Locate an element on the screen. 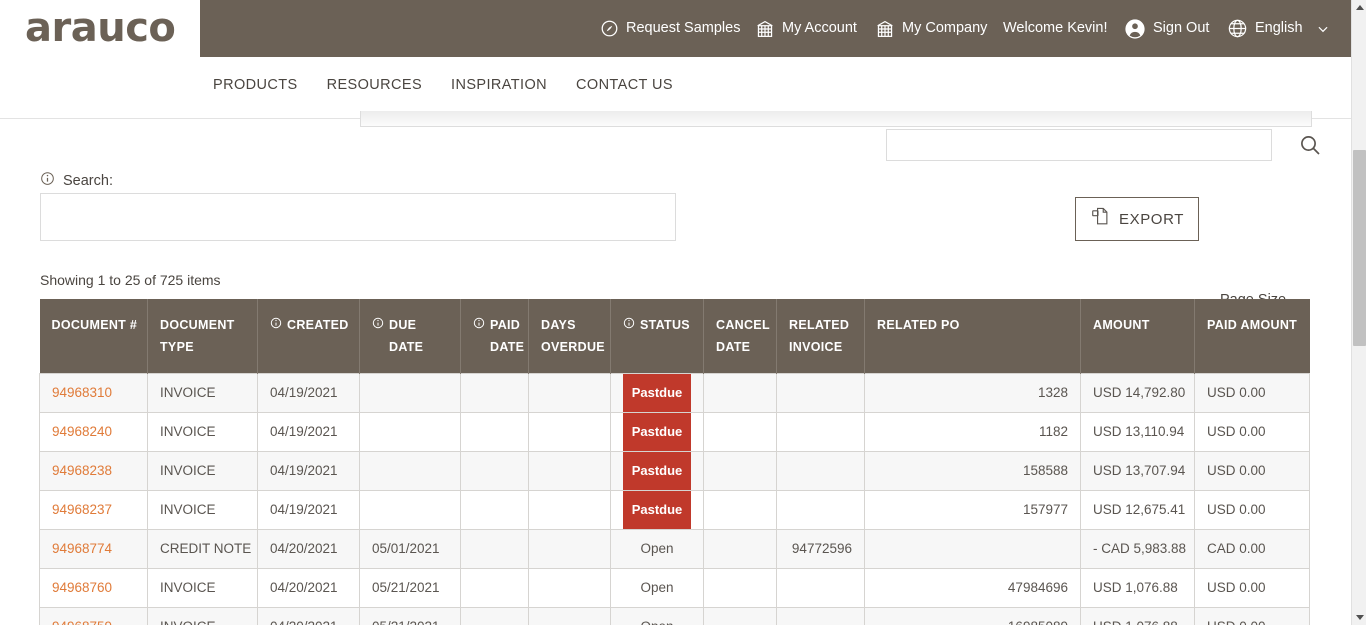 The height and width of the screenshot is (625, 1366). column-header-cancel-date: CANCEL DATE is located at coordinates (740, 336).